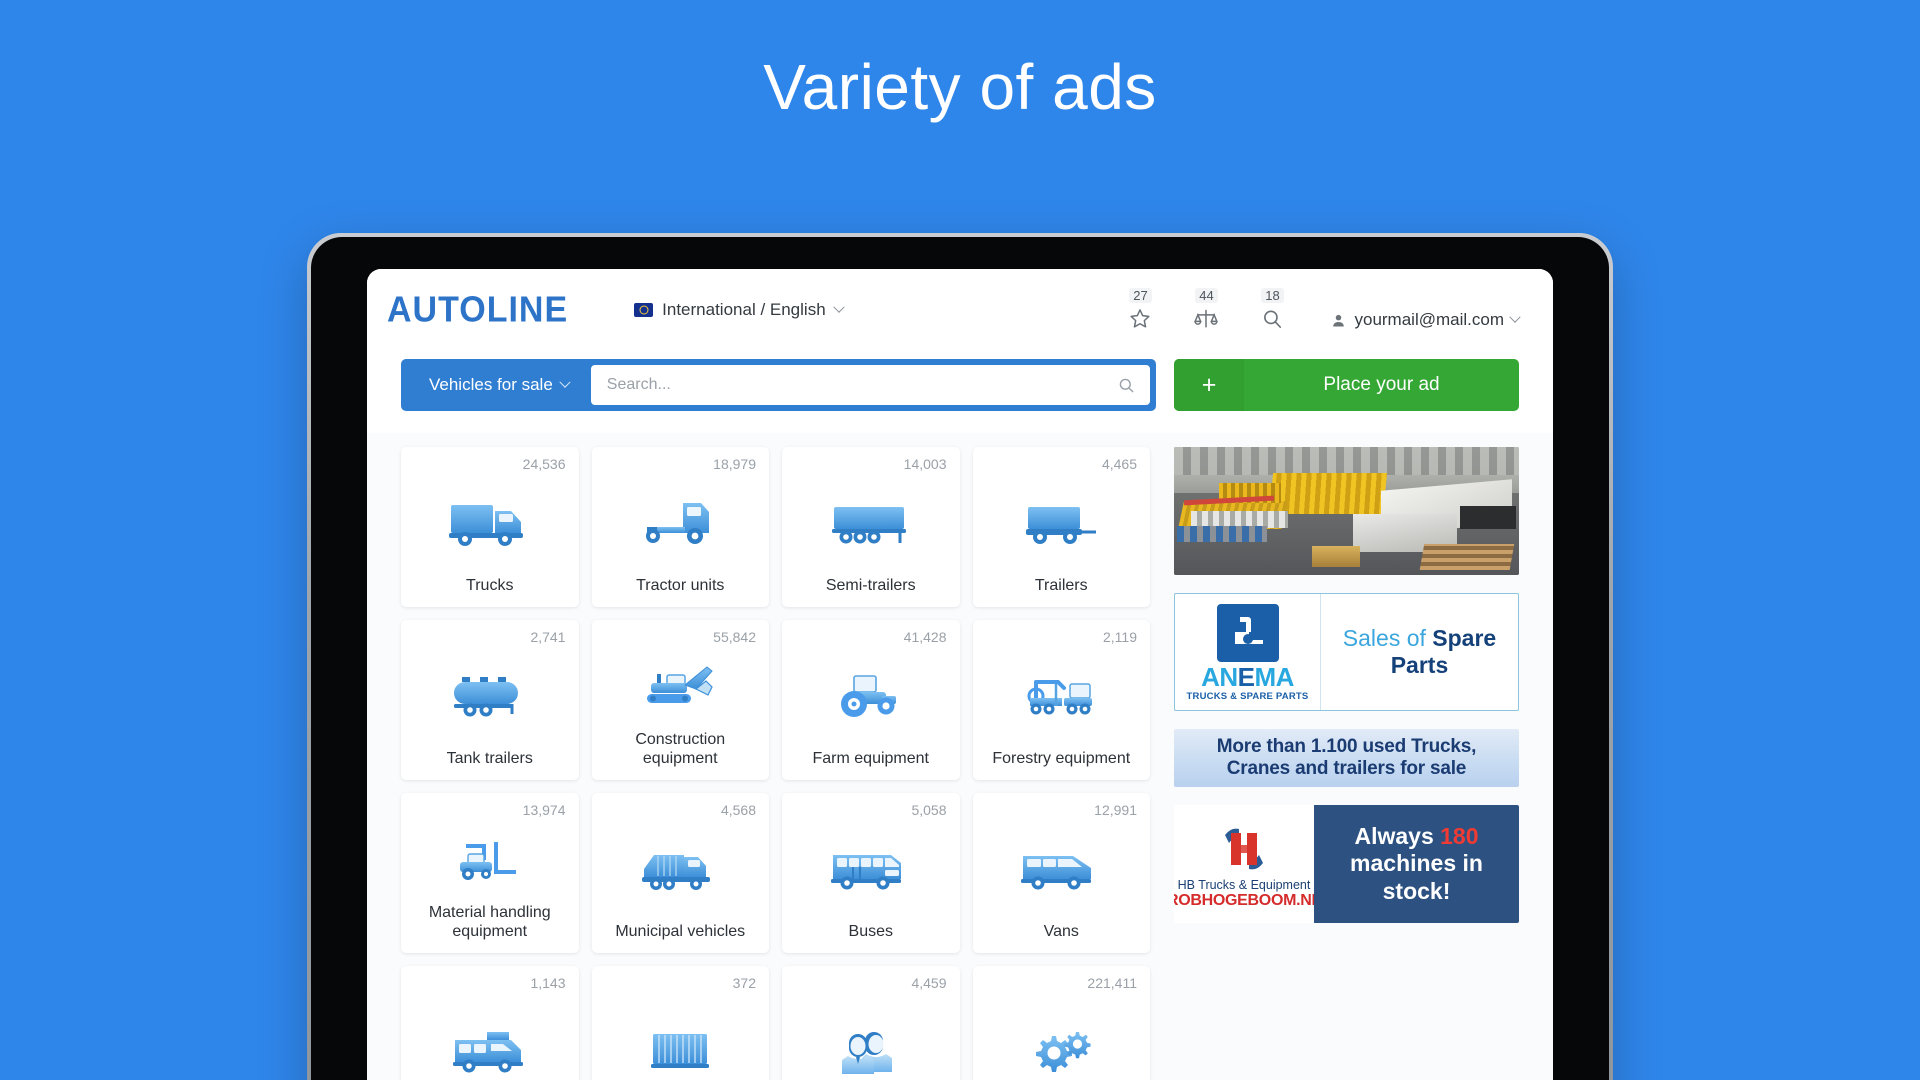  I want to click on category-card-tractor-units: 18,979 Tractor units, so click(680, 527).